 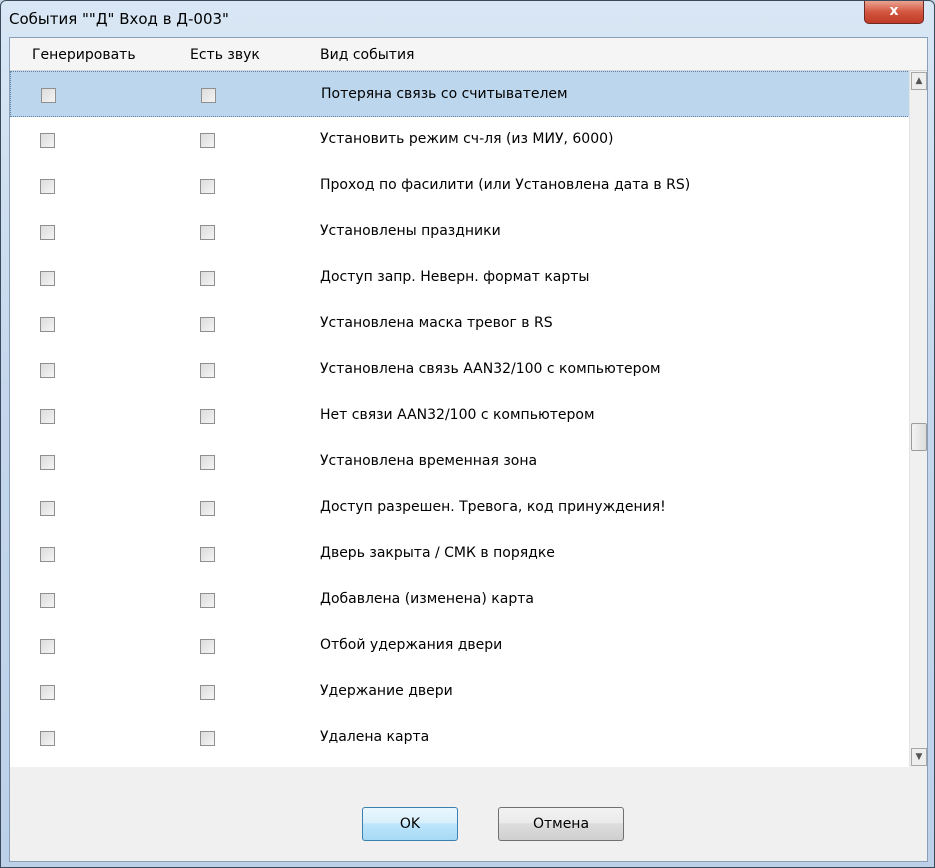 What do you see at coordinates (119, 19) in the screenshot?
I see `window-title: События ""Д" Вход в Д-003"` at bounding box center [119, 19].